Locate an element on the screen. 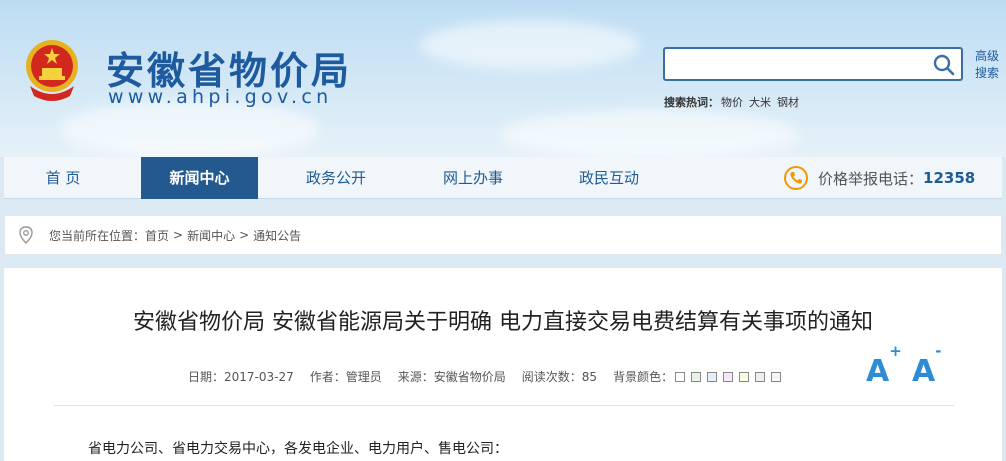 The height and width of the screenshot is (461, 1006). meta-divider is located at coordinates (504, 405).